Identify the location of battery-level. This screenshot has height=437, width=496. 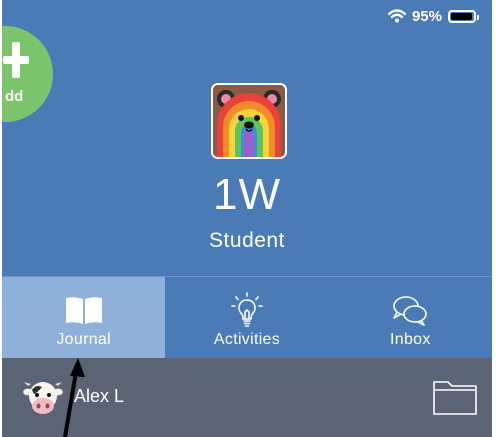
(461, 16).